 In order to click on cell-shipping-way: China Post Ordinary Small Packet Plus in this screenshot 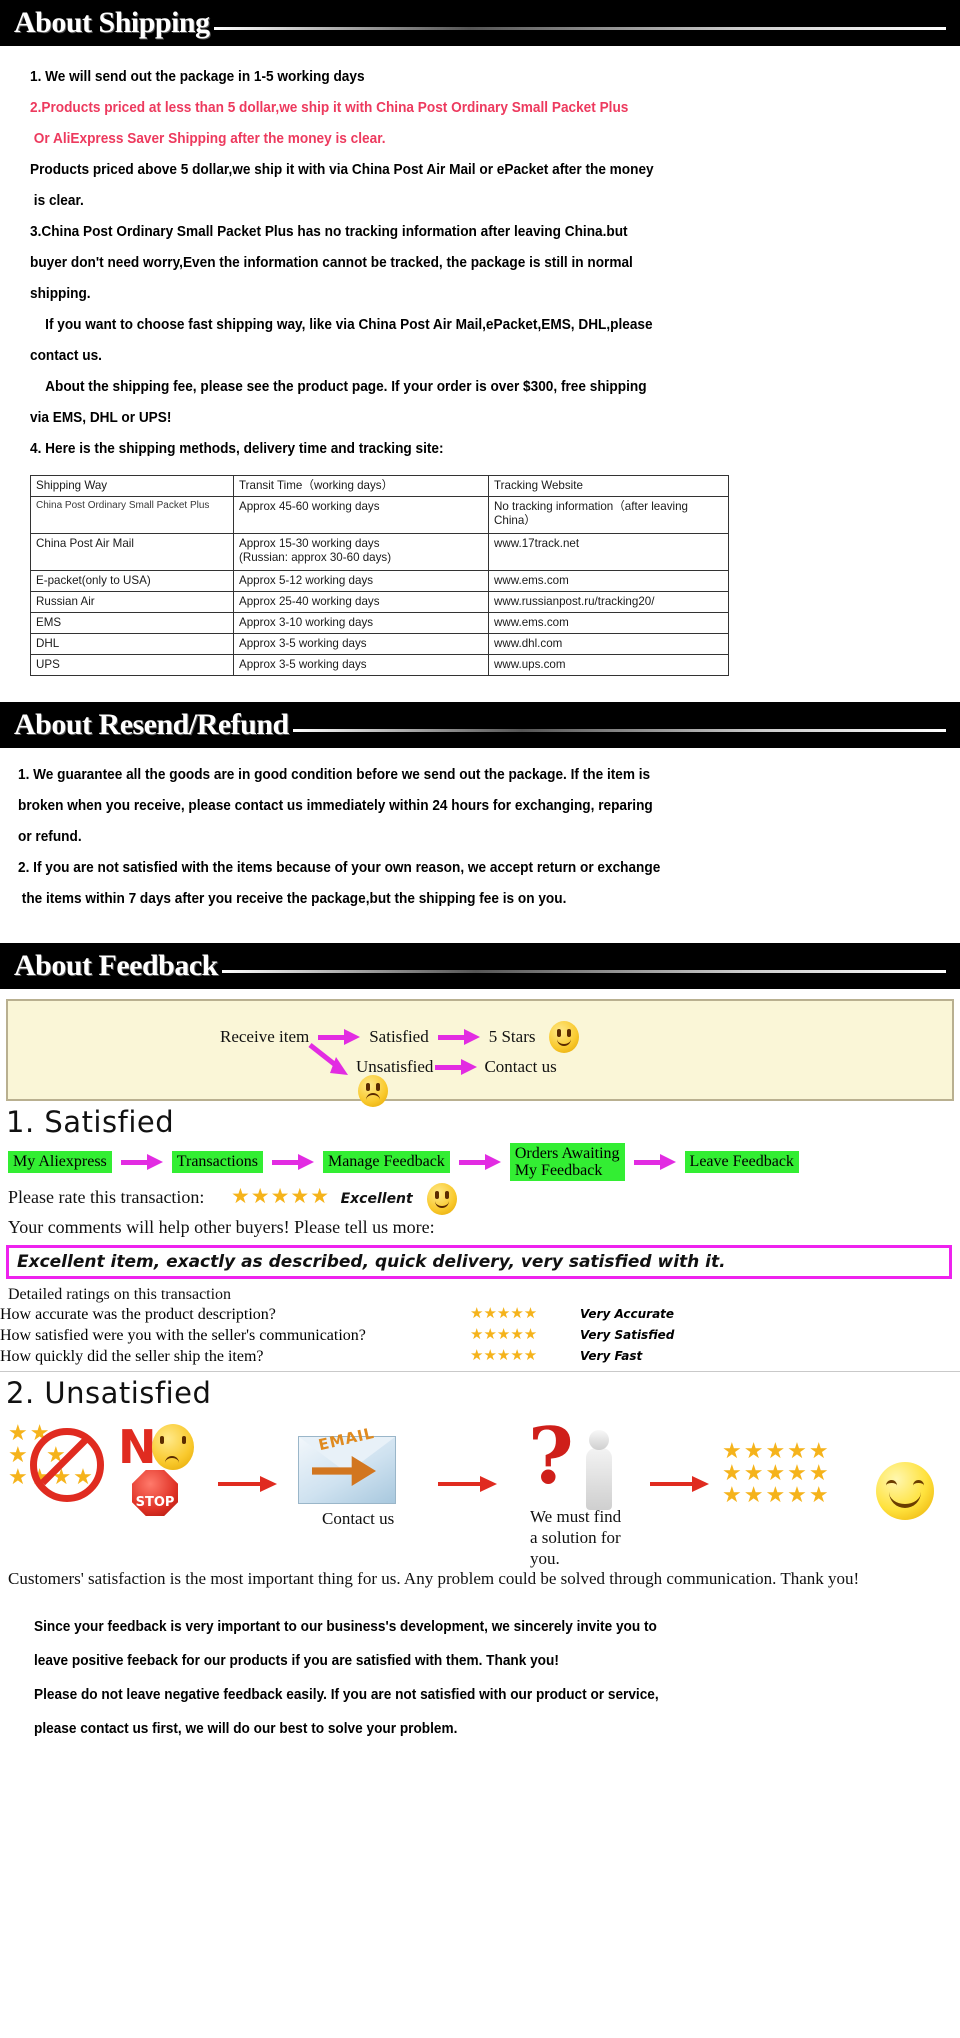, I will do `click(132, 515)`.